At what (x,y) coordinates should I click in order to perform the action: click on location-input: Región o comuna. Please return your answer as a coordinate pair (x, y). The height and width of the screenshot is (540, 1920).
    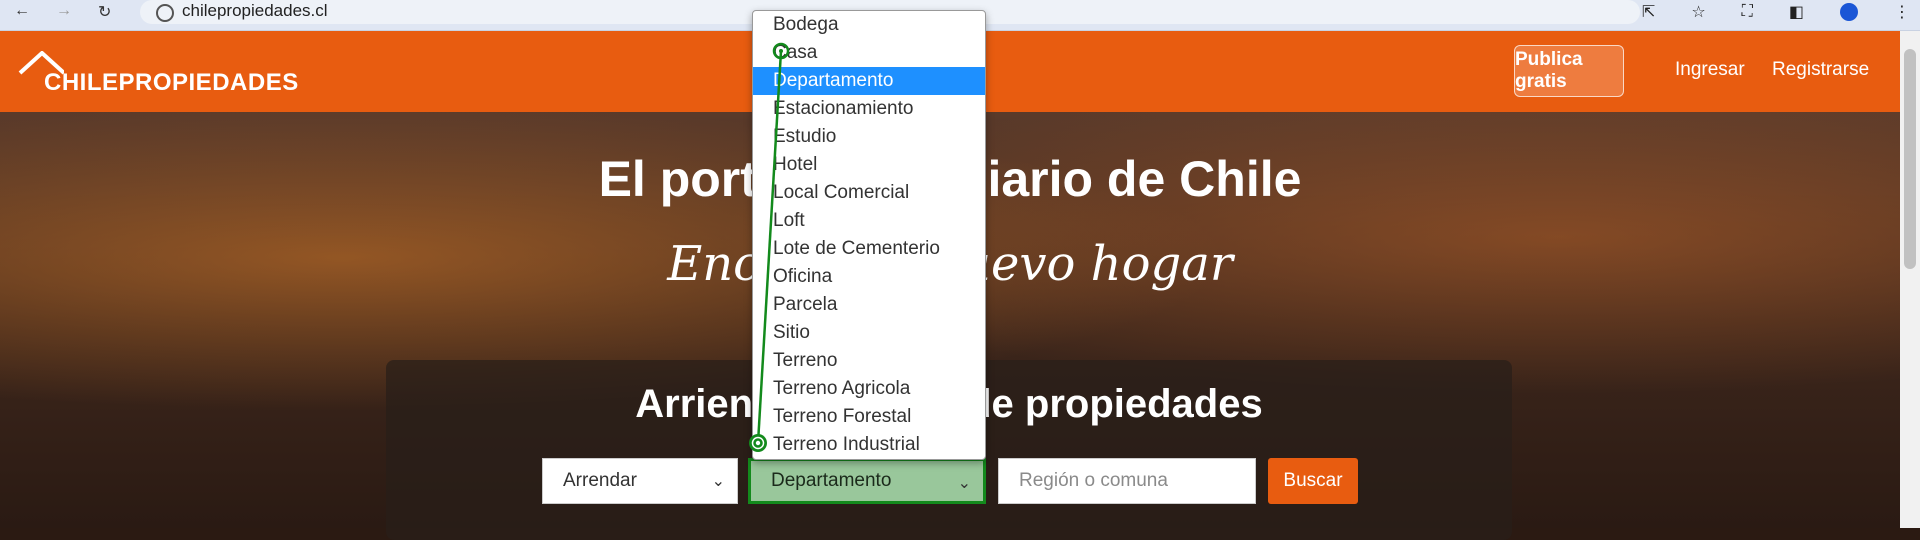
    Looking at the image, I should click on (1127, 481).